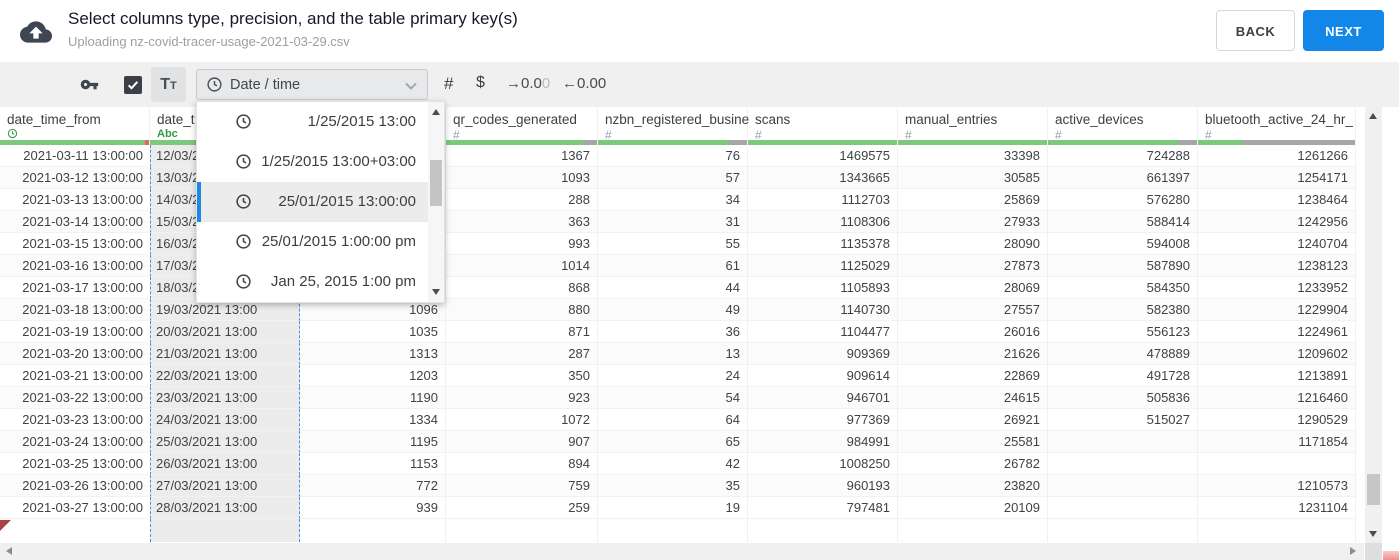 The height and width of the screenshot is (560, 1399). What do you see at coordinates (373, 464) in the screenshot?
I see `table-cell: 1153` at bounding box center [373, 464].